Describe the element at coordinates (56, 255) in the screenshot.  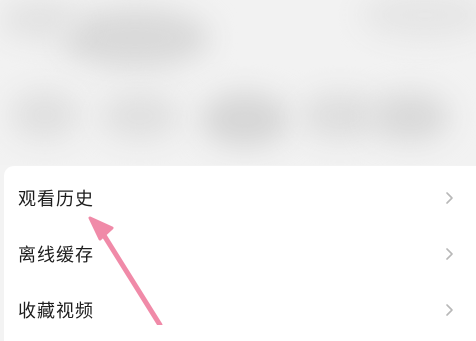
I see `menu-item-label: 离线缓存` at that location.